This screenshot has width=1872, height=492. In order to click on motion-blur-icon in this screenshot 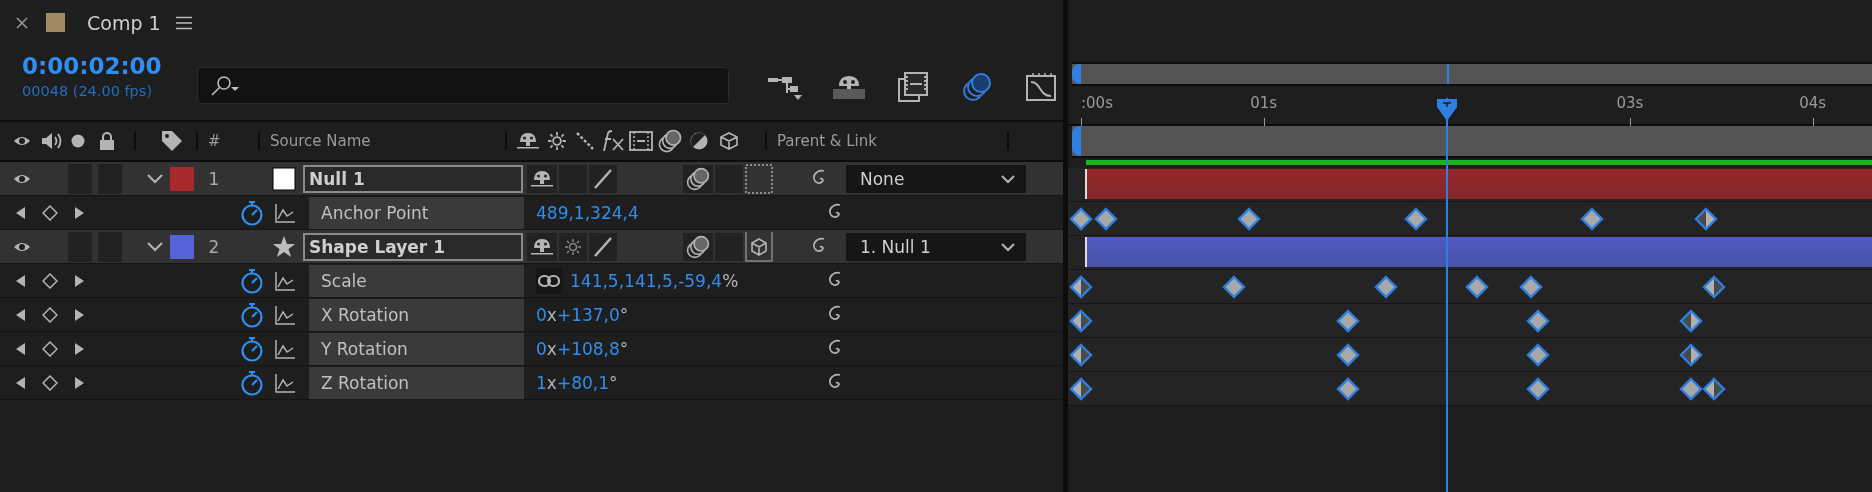, I will do `click(670, 141)`.